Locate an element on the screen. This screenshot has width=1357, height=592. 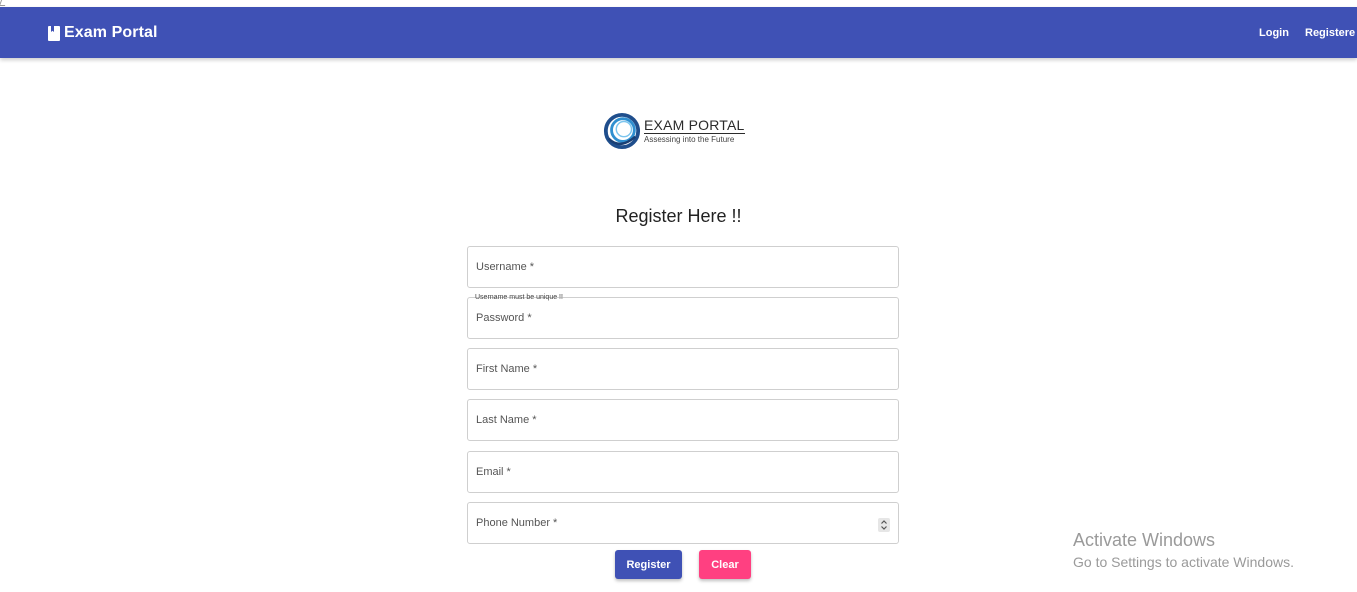
top-navbar: Exam Portal Login Registere is located at coordinates (678, 32).